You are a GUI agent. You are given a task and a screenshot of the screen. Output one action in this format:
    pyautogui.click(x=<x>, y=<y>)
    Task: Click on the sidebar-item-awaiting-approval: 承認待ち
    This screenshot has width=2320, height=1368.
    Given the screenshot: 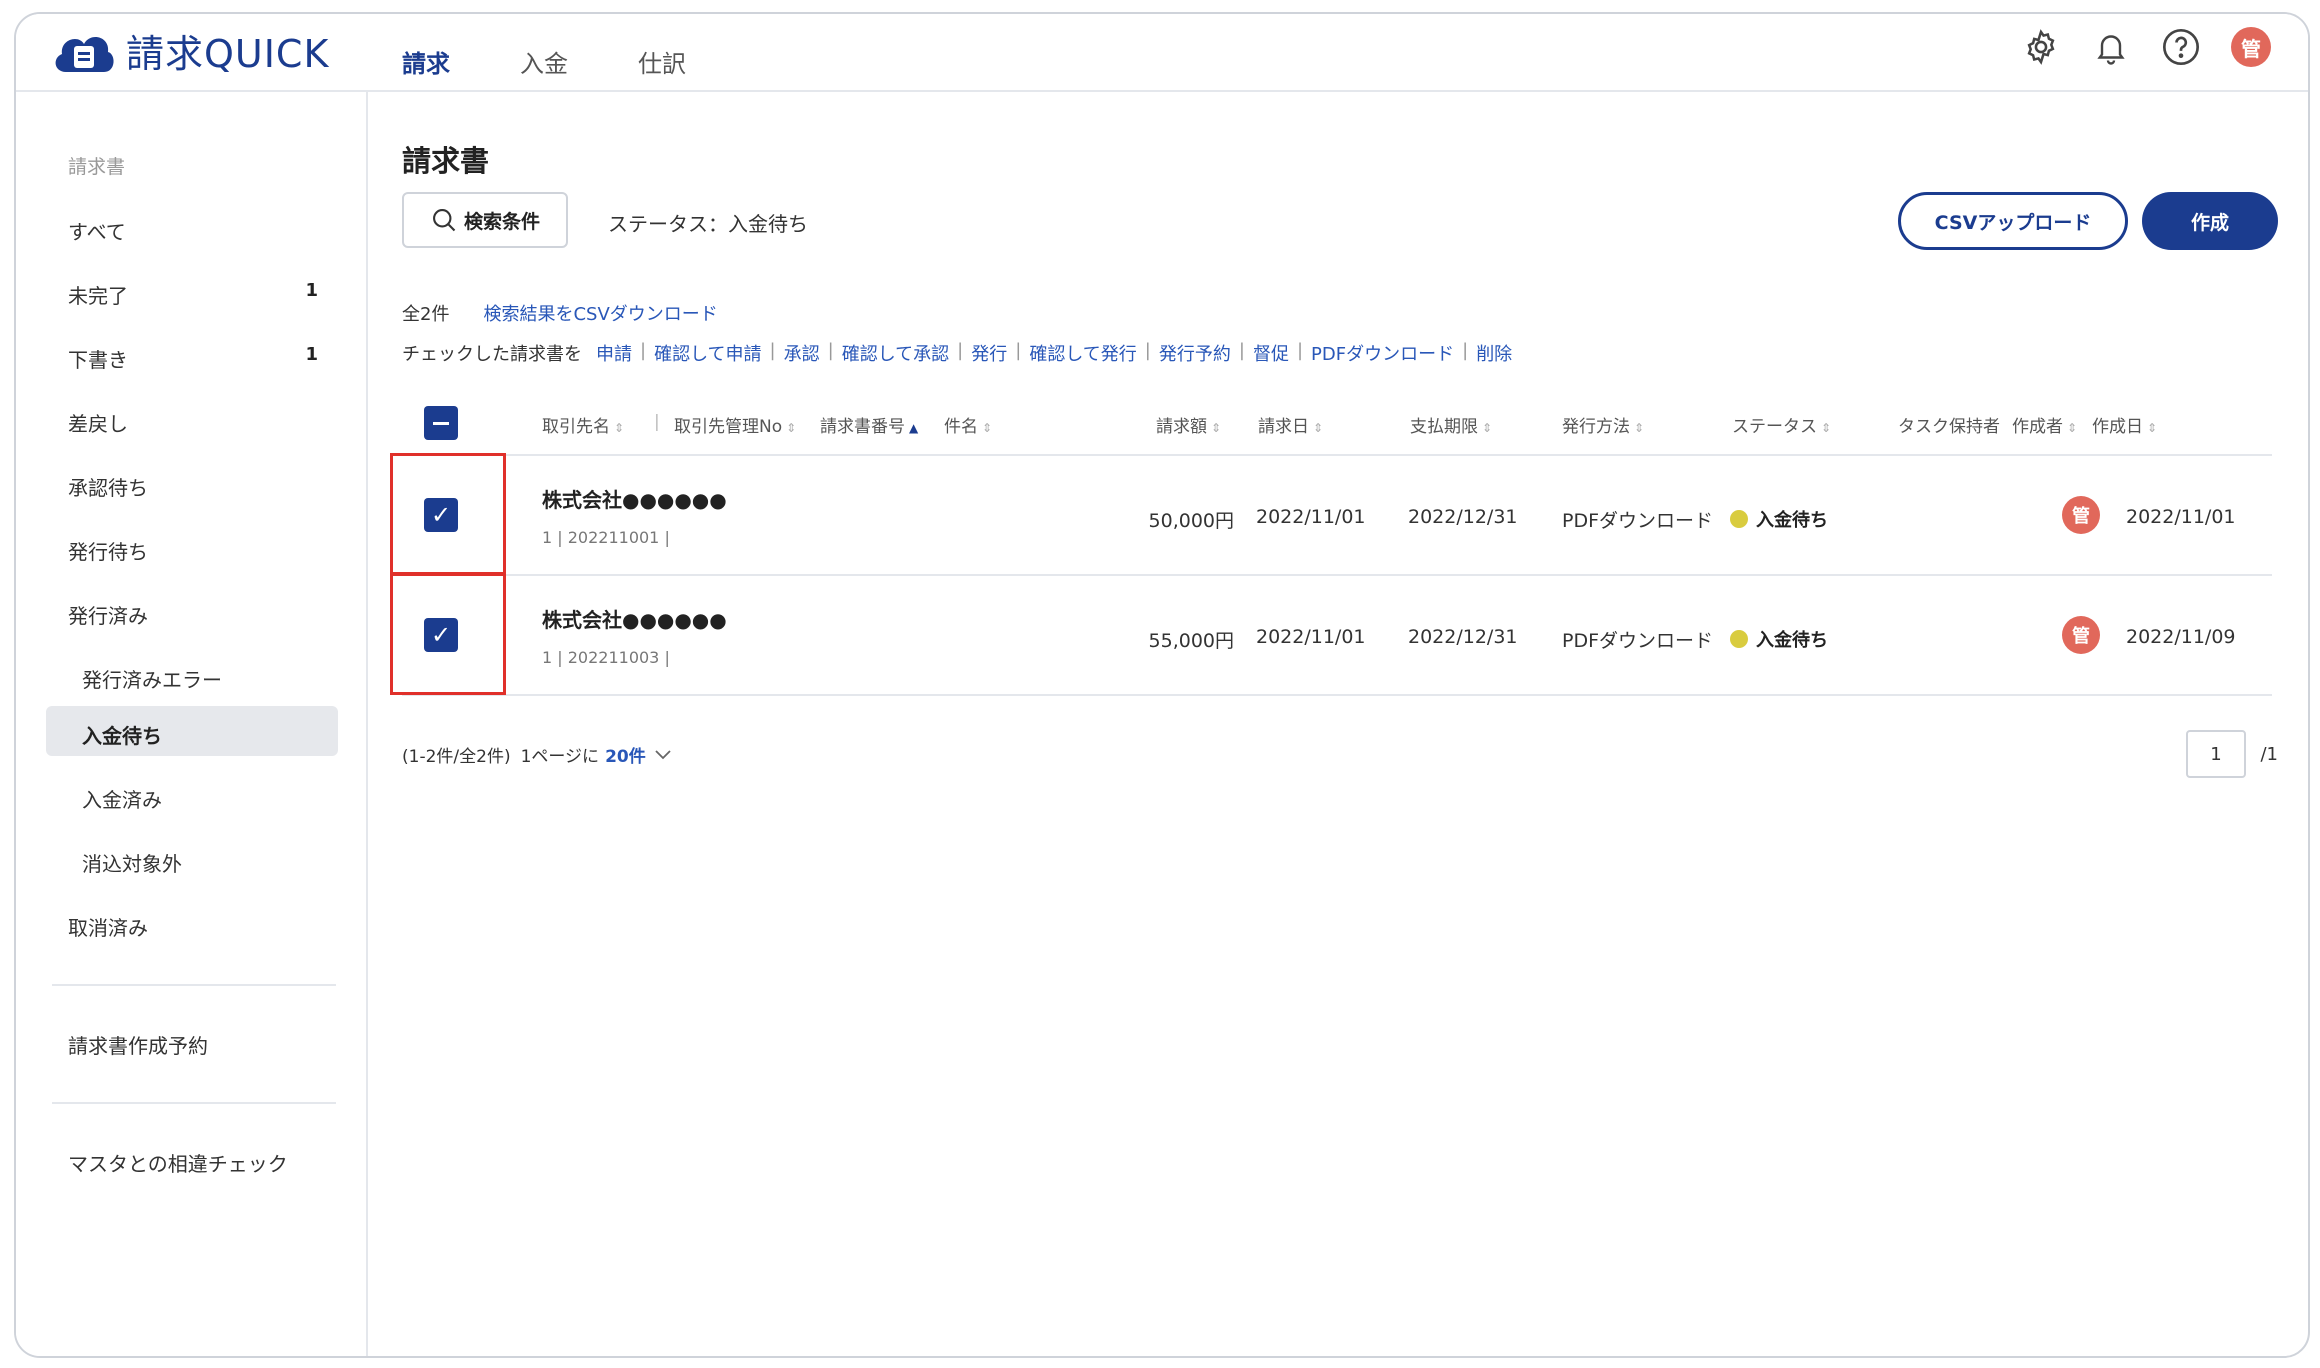 What is the action you would take?
    pyautogui.click(x=193, y=486)
    